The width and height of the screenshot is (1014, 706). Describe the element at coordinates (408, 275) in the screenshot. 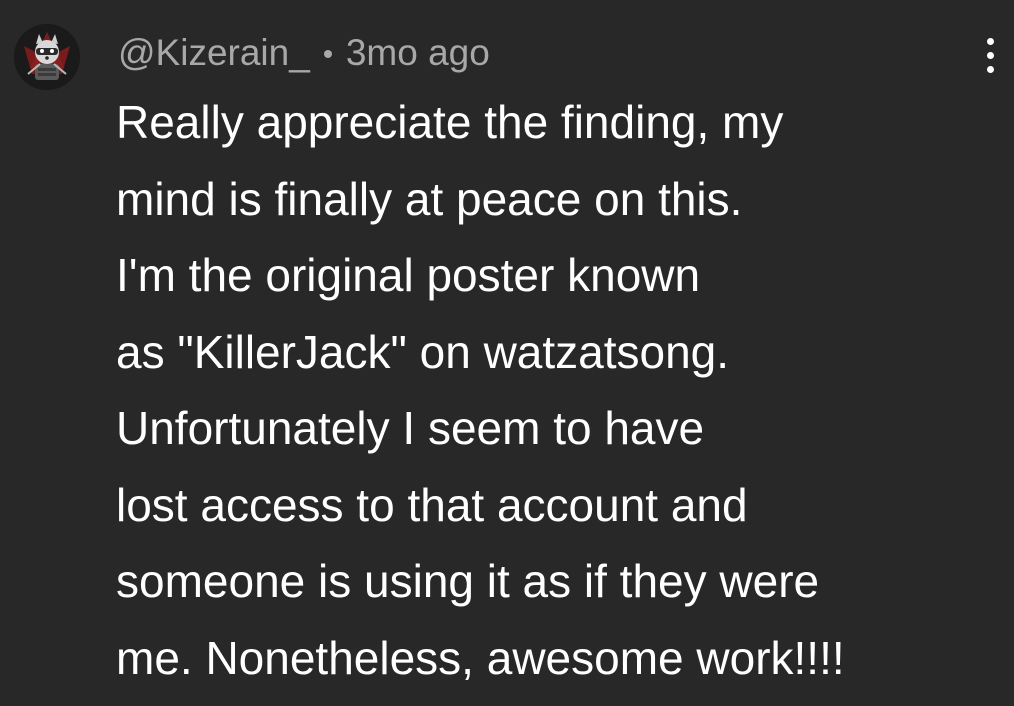

I see `comment-text-line: I'm the original poster known` at that location.